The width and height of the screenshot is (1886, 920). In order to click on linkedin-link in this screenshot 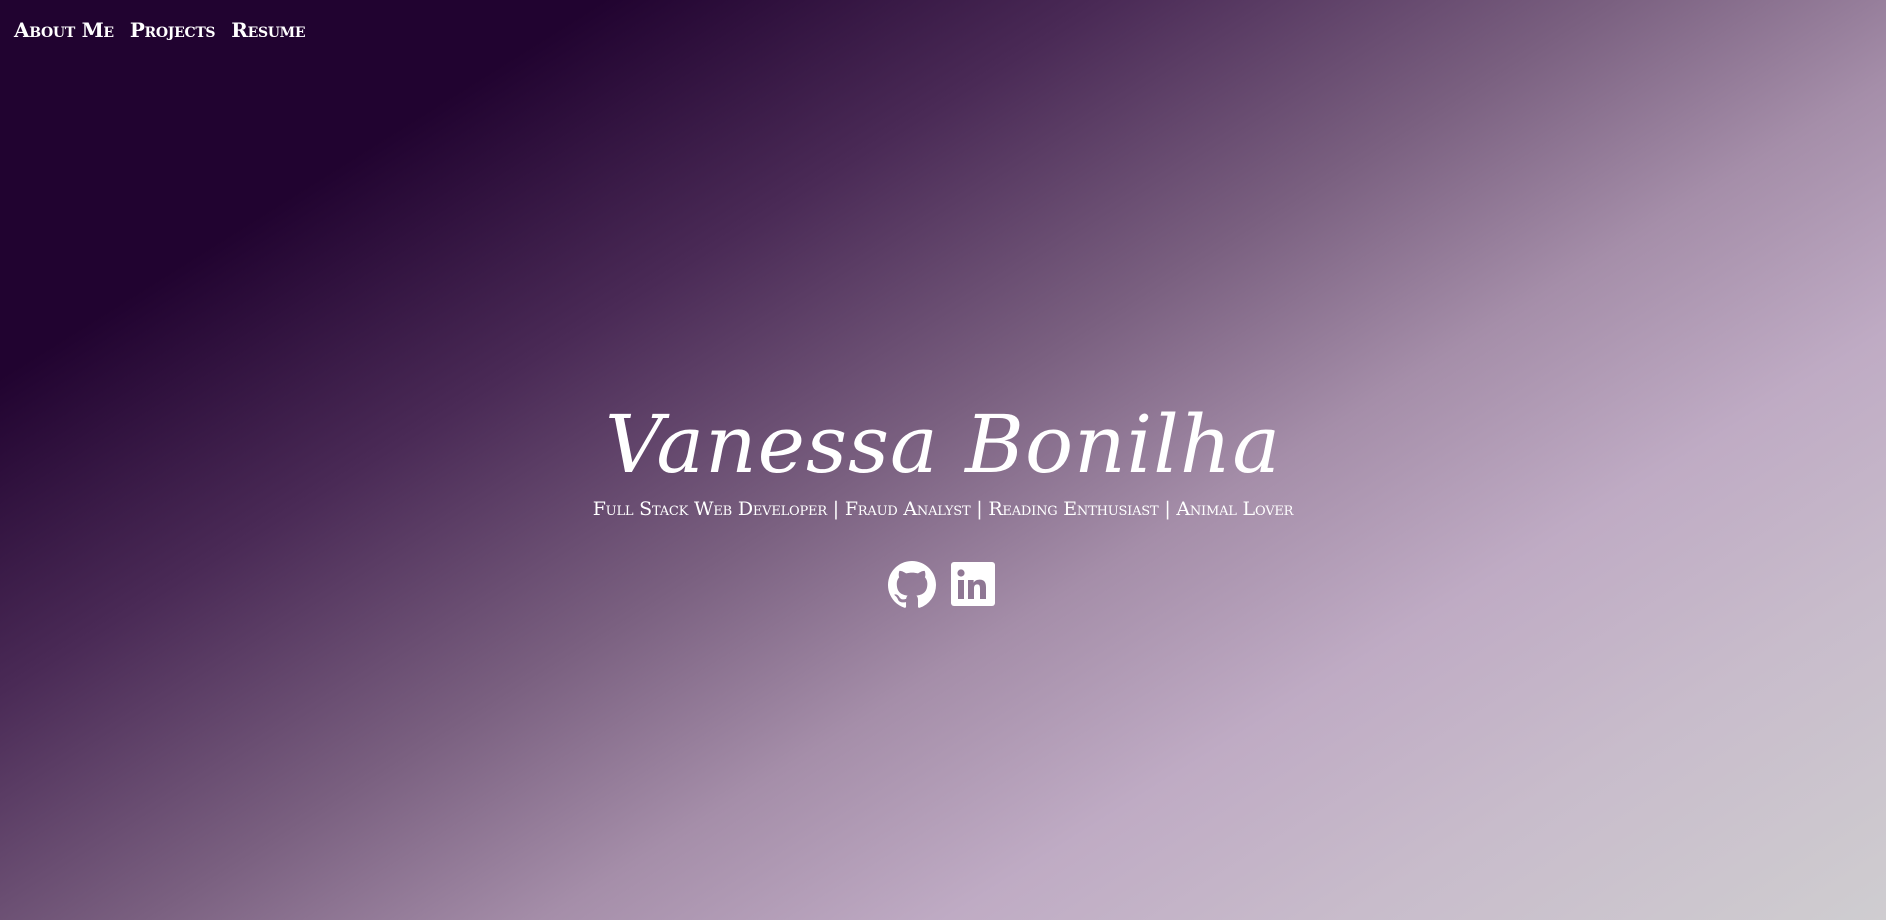, I will do `click(974, 585)`.